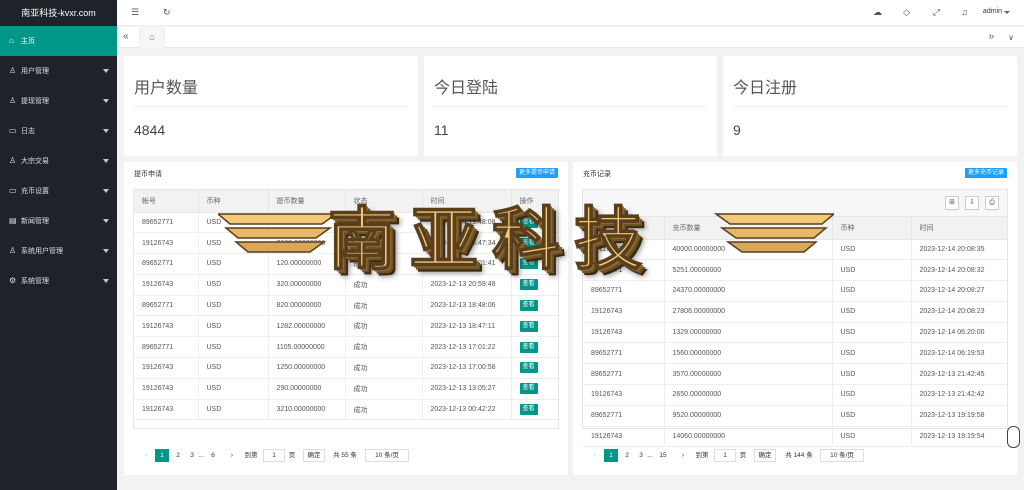 The height and width of the screenshot is (490, 1024). I want to click on table-cell: 2023-12-13 21:42:45, so click(959, 374).